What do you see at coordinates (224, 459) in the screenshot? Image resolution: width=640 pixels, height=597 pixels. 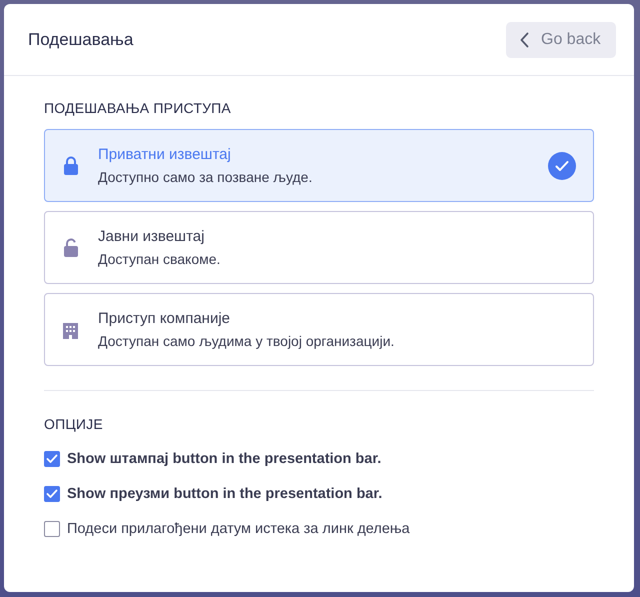 I see `option-label: Show штампај button in the presentation bar.` at bounding box center [224, 459].